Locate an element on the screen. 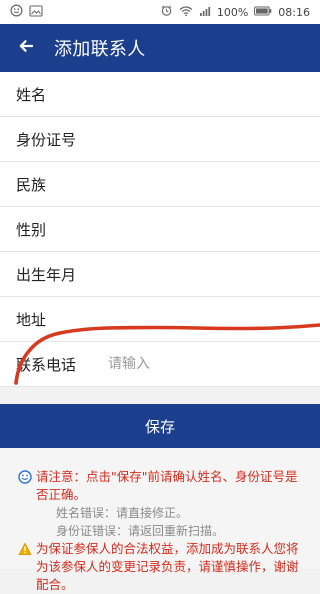 The width and height of the screenshot is (320, 594). back-arrow-icon is located at coordinates (26, 48).